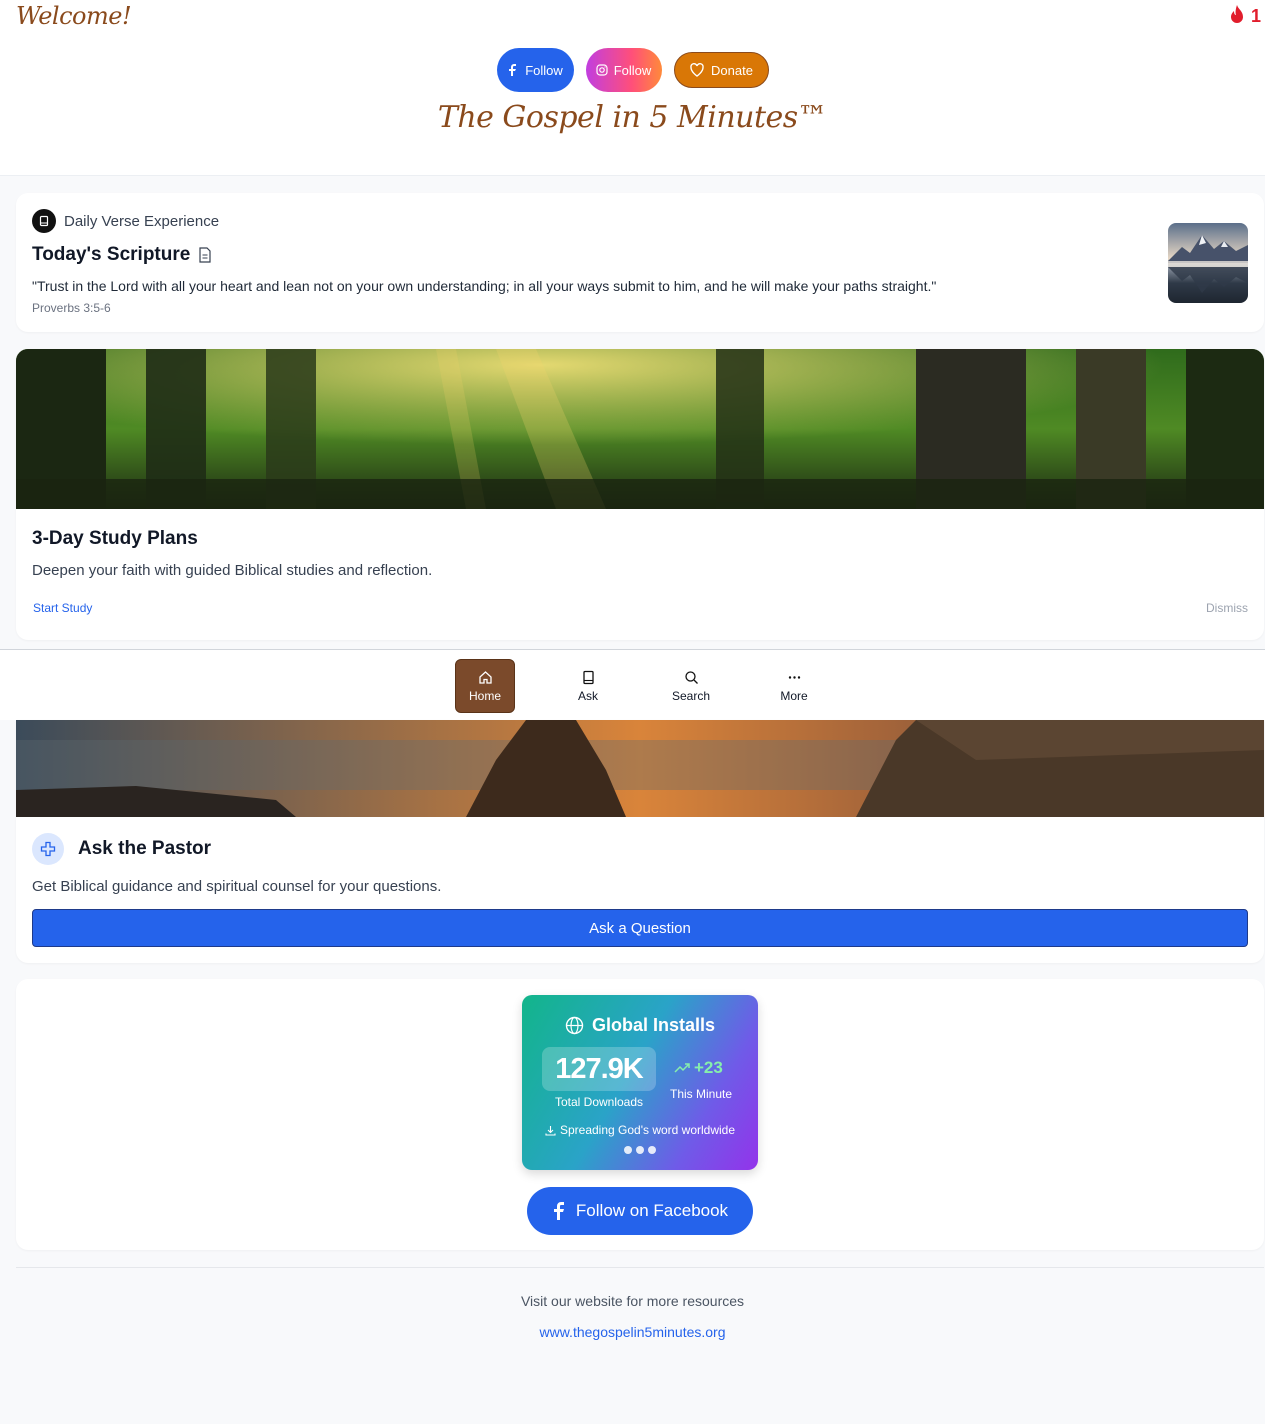 This screenshot has height=1424, width=1265. Describe the element at coordinates (1208, 263) in the screenshot. I see `mountain-lake-image` at that location.